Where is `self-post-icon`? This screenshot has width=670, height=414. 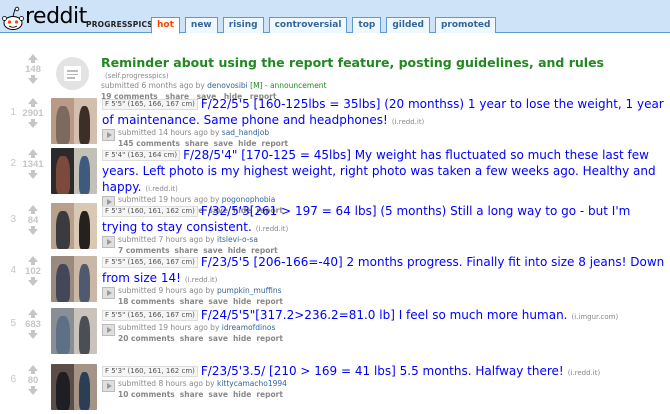
self-post-icon is located at coordinates (72, 73).